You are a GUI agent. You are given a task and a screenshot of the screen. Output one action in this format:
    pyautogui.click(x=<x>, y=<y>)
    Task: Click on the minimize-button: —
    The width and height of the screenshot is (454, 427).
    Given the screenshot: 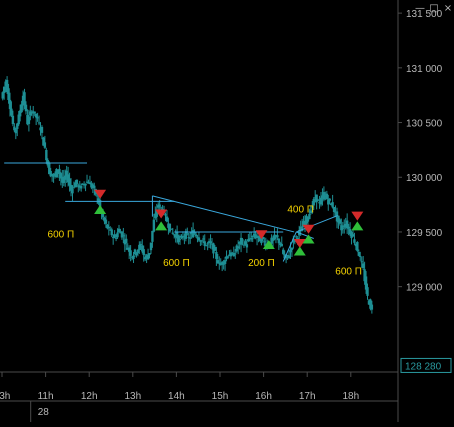 What is the action you would take?
    pyautogui.click(x=420, y=9)
    